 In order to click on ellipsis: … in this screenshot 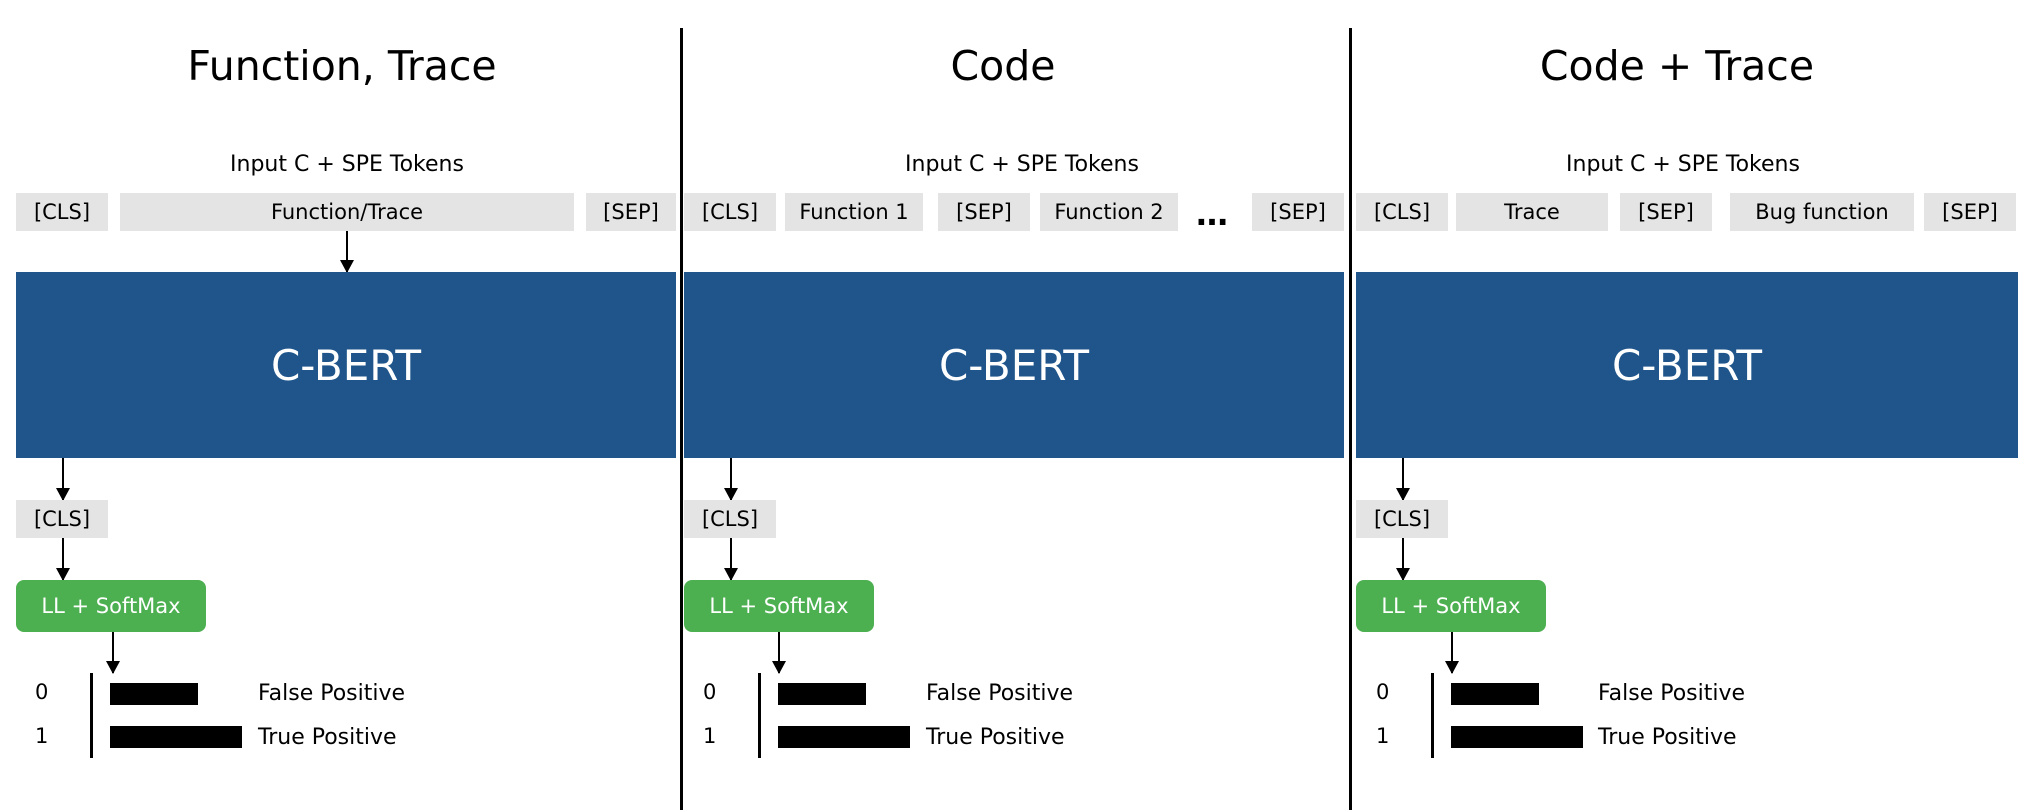, I will do `click(1212, 214)`.